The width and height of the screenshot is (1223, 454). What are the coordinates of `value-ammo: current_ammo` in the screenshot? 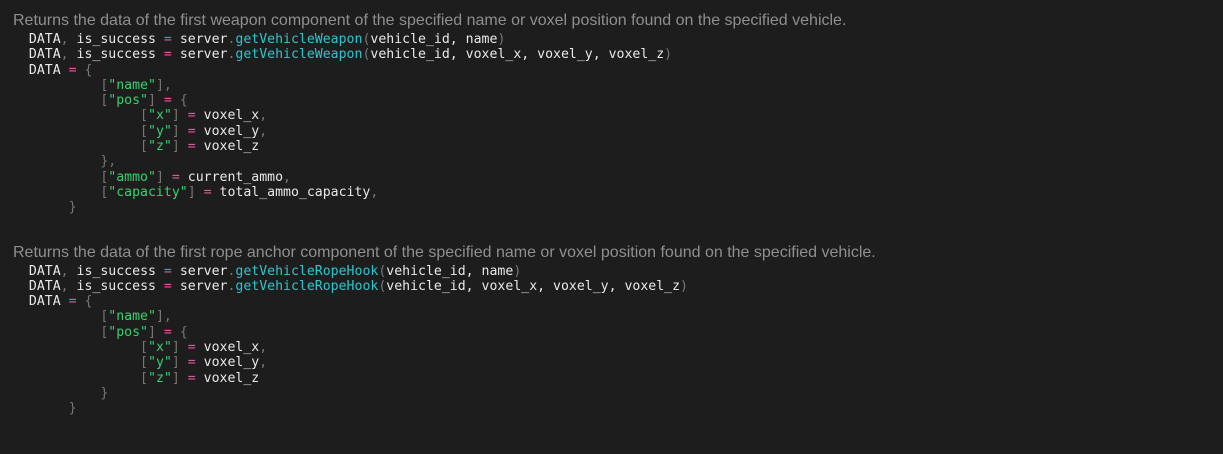 It's located at (235, 177).